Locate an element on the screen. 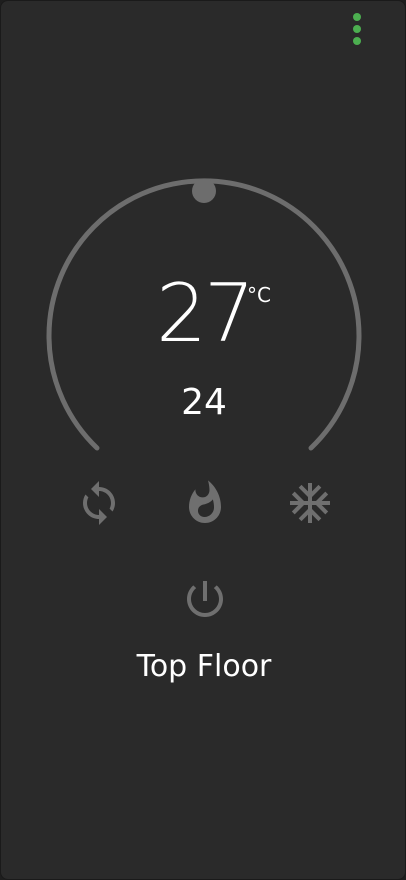 Image resolution: width=406 pixels, height=880 pixels. auto-mode-button is located at coordinates (99, 503).